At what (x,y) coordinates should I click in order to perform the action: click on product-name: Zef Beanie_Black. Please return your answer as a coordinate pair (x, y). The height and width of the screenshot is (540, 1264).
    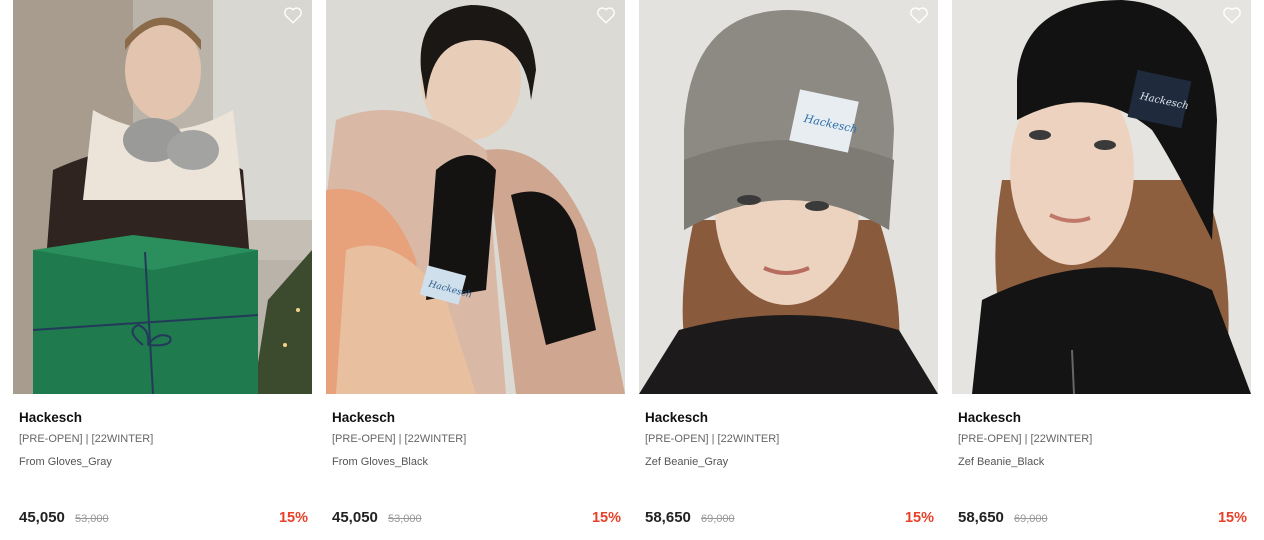
    Looking at the image, I should click on (1101, 462).